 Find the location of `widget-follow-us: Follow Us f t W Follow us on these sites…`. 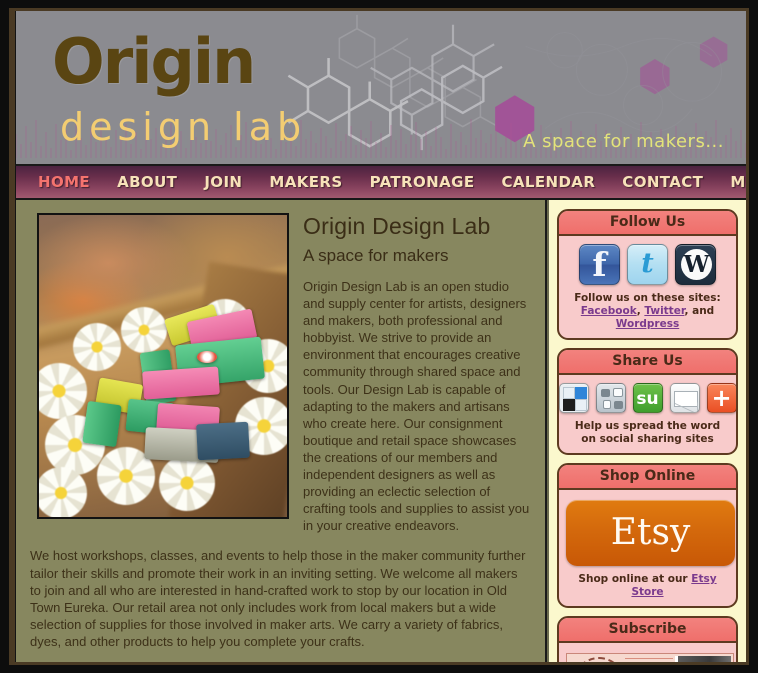

widget-follow-us: Follow Us f t W Follow us on these sites… is located at coordinates (647, 274).